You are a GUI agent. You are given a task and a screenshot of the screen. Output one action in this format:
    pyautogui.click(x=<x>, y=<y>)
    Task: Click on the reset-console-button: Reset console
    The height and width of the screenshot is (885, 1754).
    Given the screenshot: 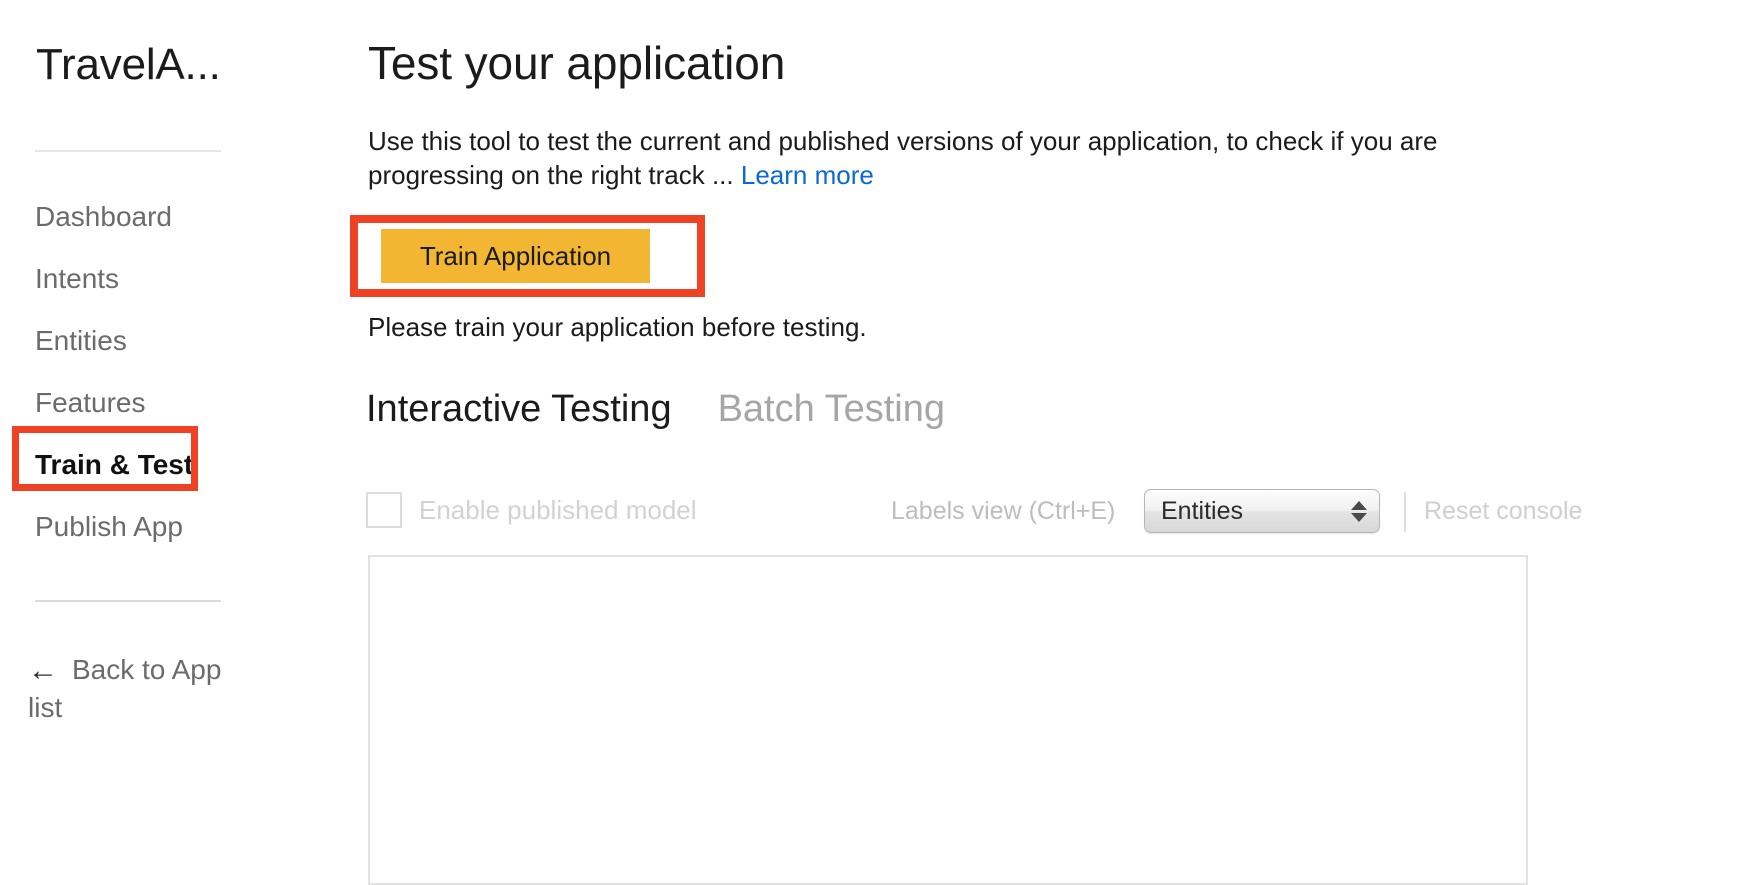 What is the action you would take?
    pyautogui.click(x=1503, y=511)
    